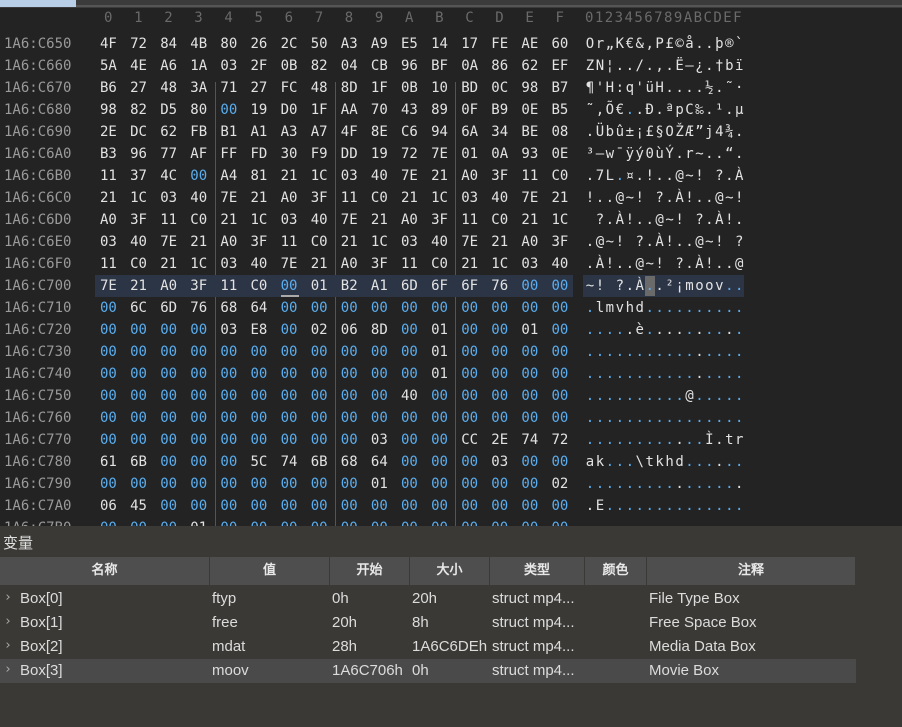 This screenshot has height=727, width=902. I want to click on hex-byte: 6F, so click(469, 286).